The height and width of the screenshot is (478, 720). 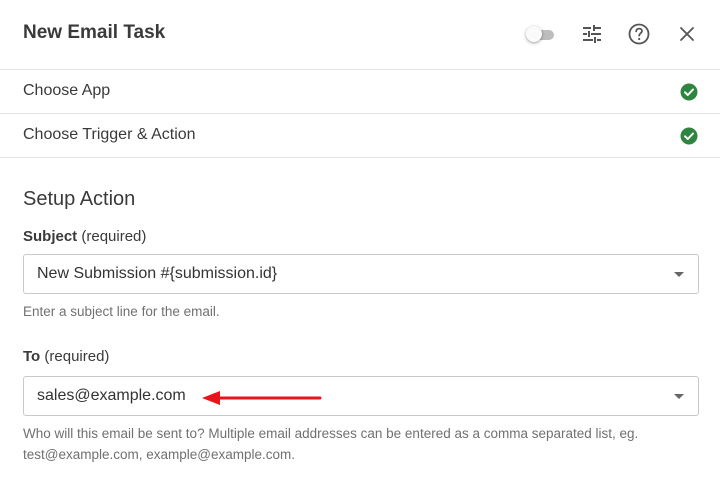 What do you see at coordinates (592, 34) in the screenshot?
I see `settings-sliders-icon` at bounding box center [592, 34].